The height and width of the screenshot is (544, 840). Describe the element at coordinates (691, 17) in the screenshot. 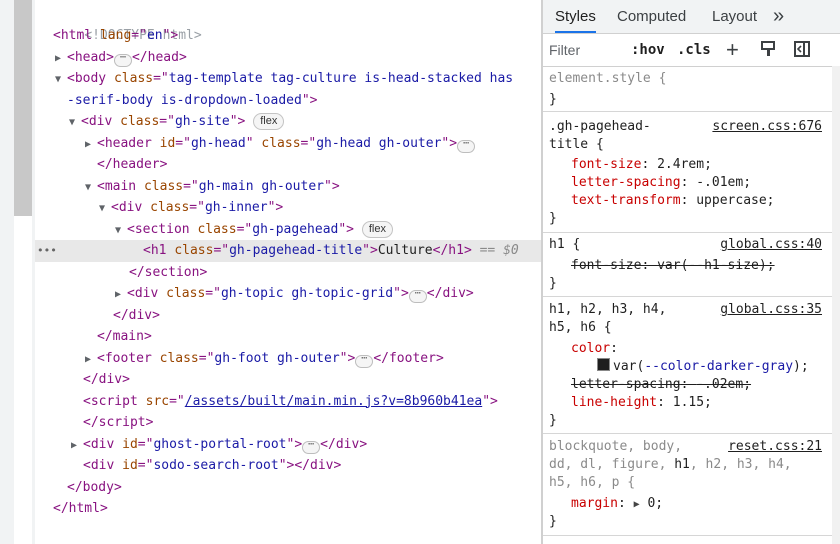

I see `styles-tab-bar: Styles Computed Layout »` at that location.